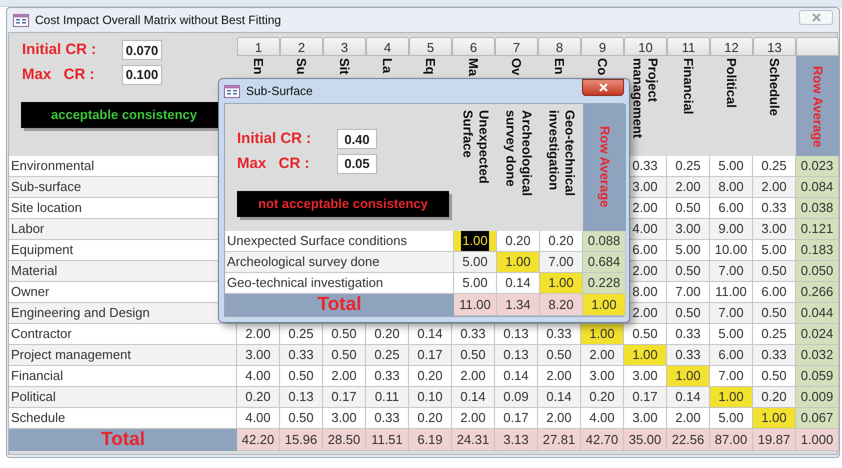  I want to click on average-cell: 0.067, so click(817, 418).